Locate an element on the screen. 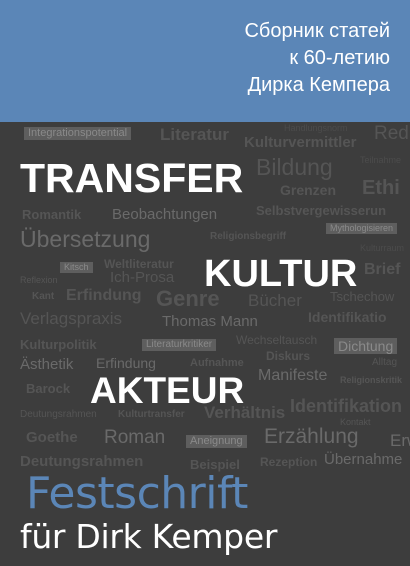  cloud-word: Ethi is located at coordinates (381, 188).